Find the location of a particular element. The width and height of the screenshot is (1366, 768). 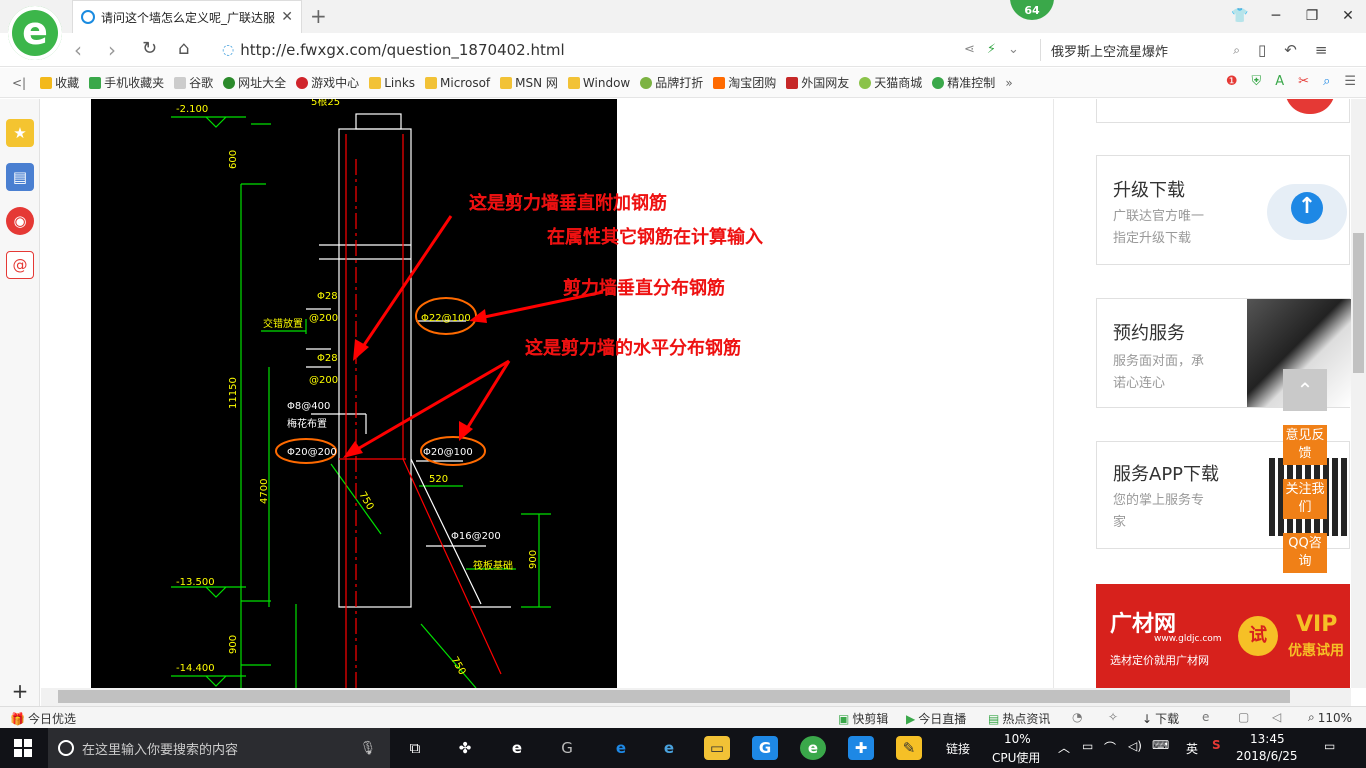

window-icon: ▢ is located at coordinates (1243, 717).